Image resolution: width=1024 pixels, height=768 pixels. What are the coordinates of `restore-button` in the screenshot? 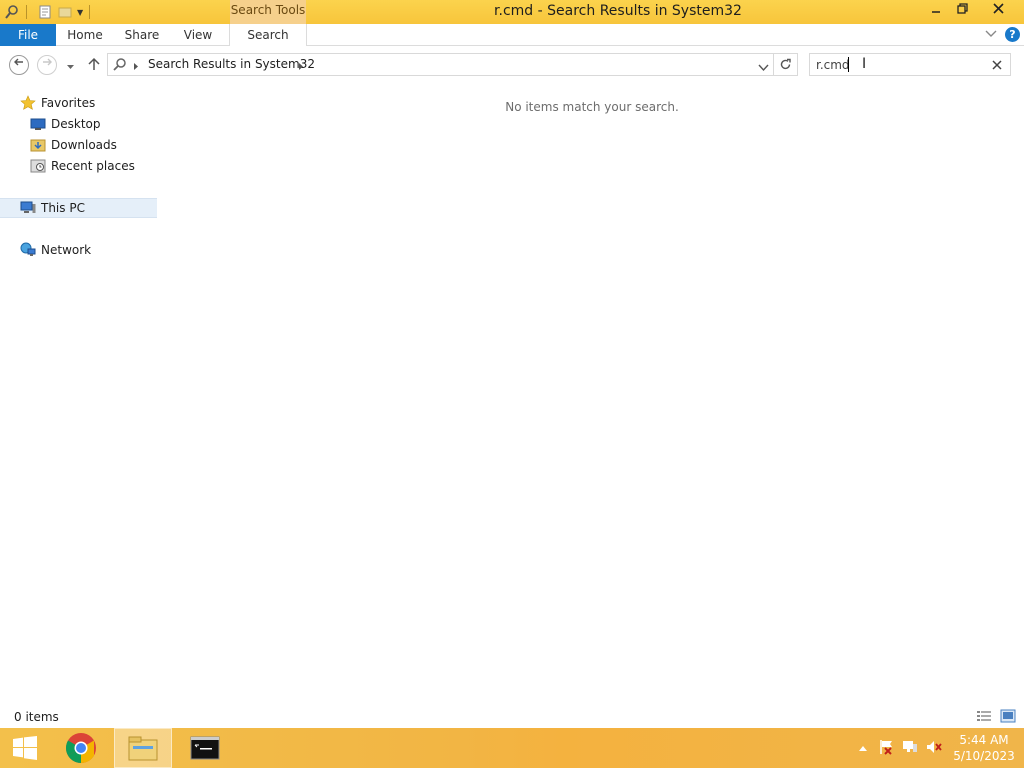 It's located at (962, 11).